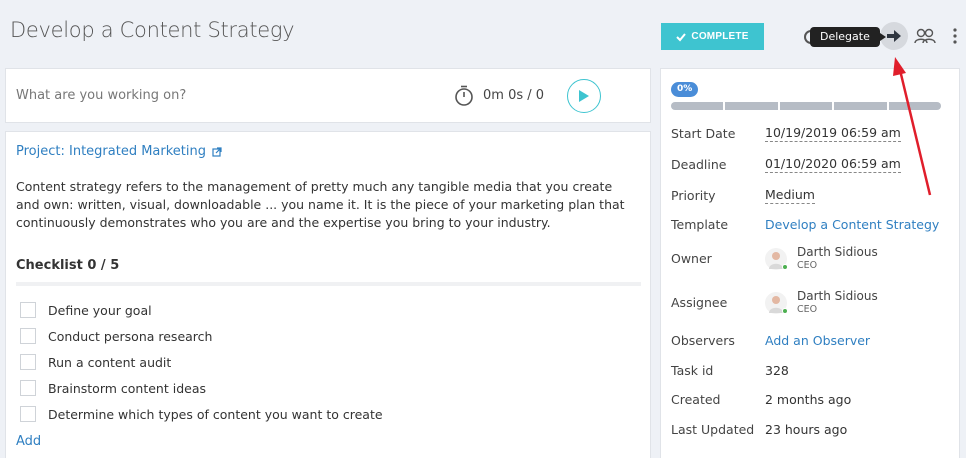  I want to click on created-row: Created 2 months ago, so click(811, 399).